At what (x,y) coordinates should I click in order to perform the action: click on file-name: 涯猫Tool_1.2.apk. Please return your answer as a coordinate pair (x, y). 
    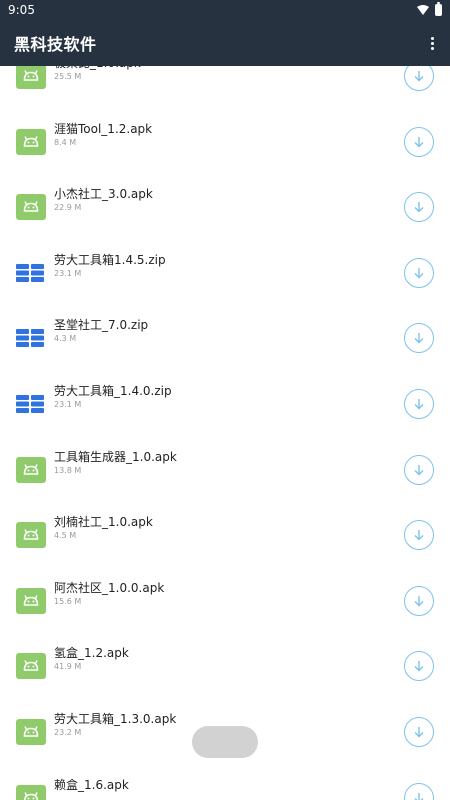
    Looking at the image, I should click on (103, 128).